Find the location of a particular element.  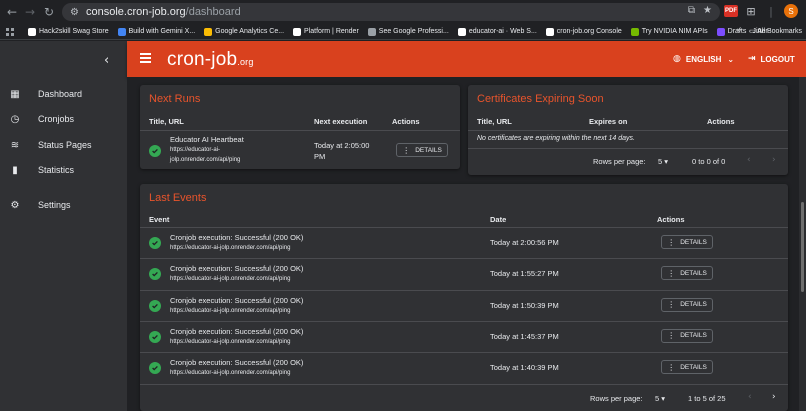

rows-per-page-value: 5 is located at coordinates (657, 398).